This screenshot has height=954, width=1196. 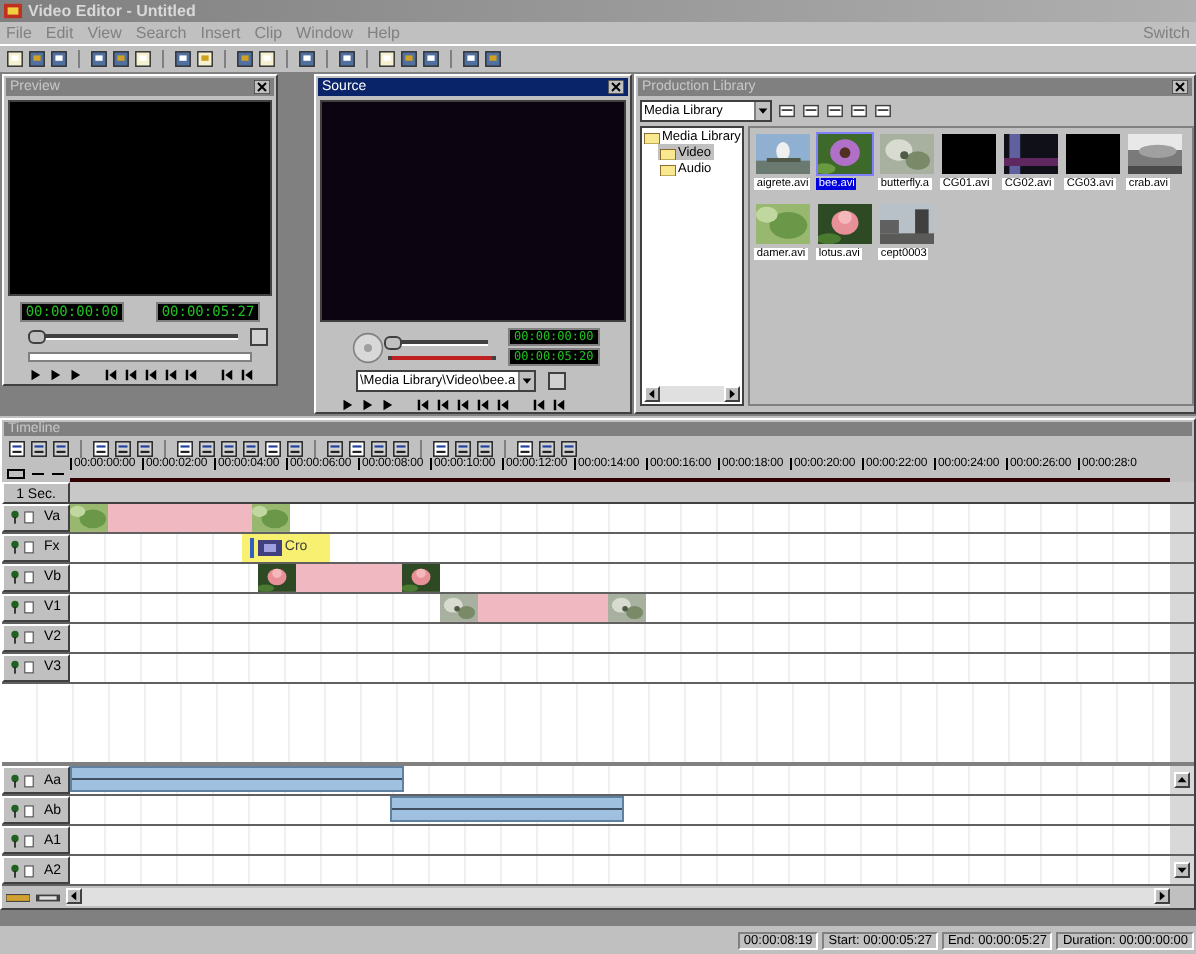 What do you see at coordinates (18, 897) in the screenshot?
I see `track-icon` at bounding box center [18, 897].